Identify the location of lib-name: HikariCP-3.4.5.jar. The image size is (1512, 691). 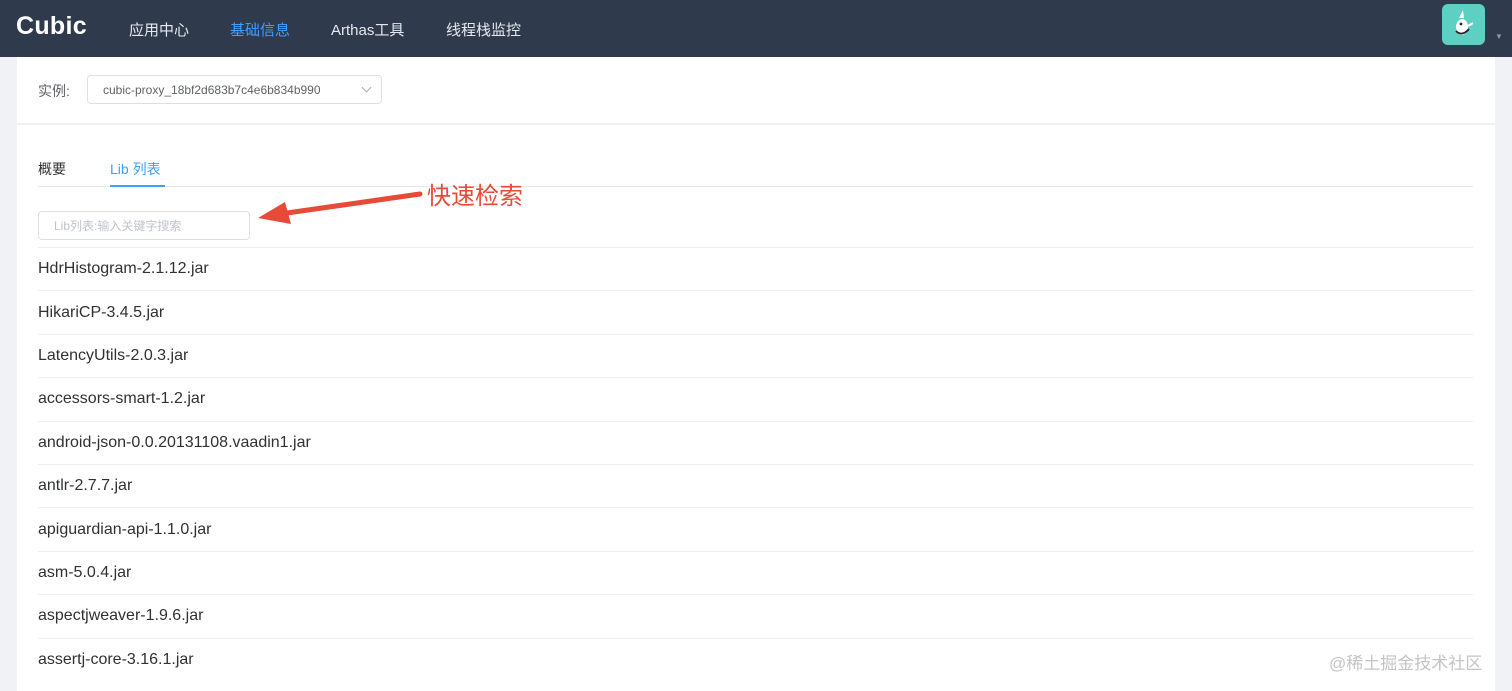
(101, 312).